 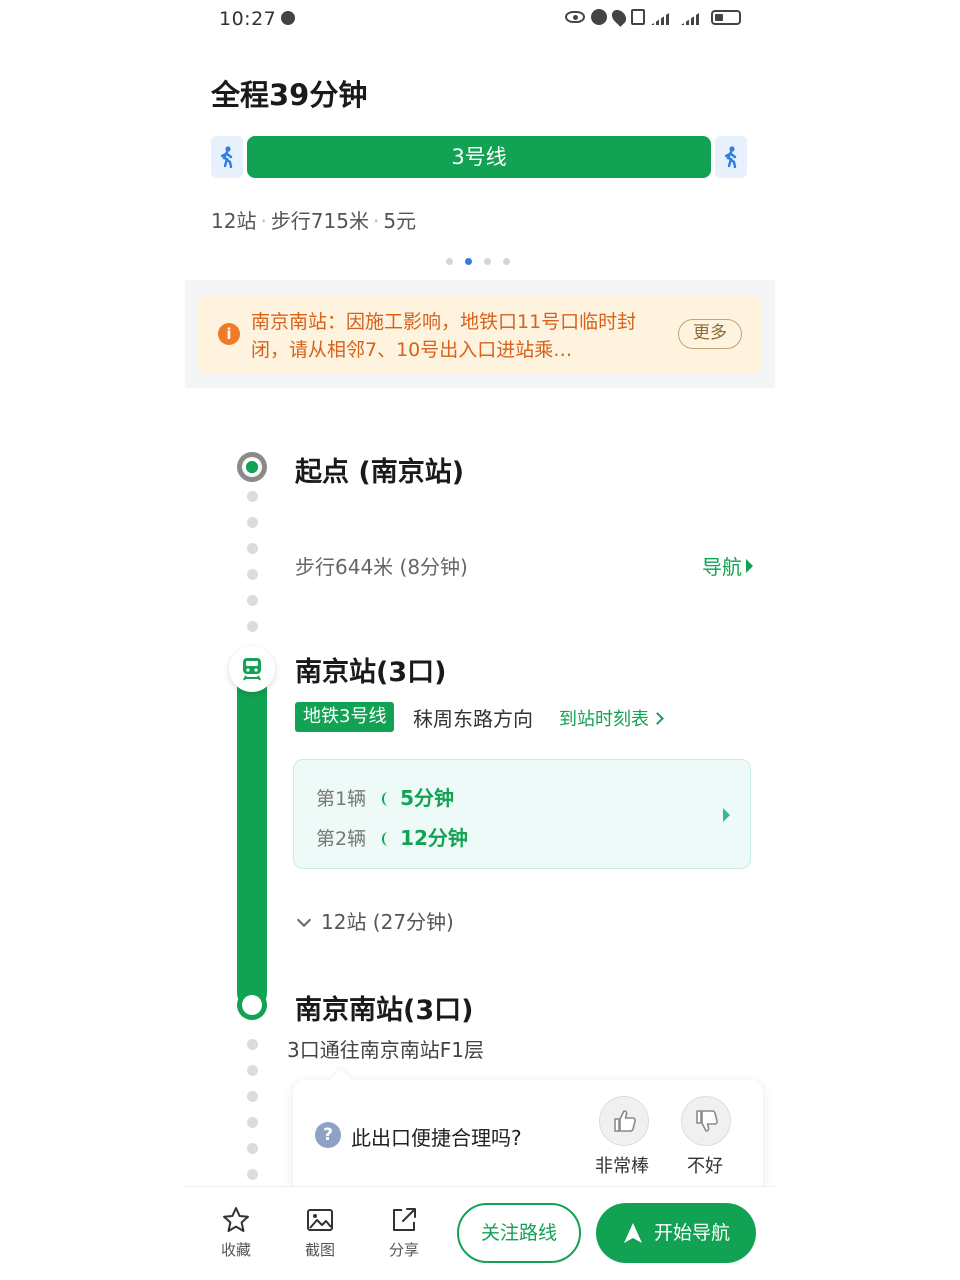 I want to click on summary-walk: 步行715米, so click(x=319, y=221).